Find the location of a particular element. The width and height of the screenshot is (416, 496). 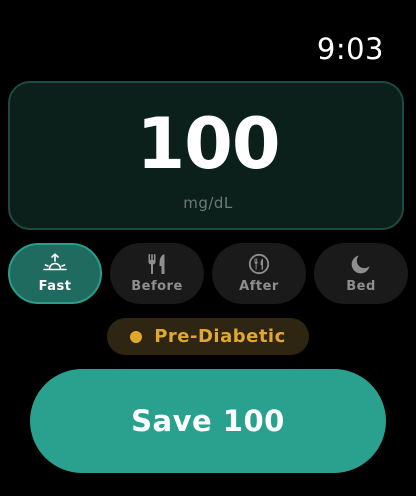

glucose-unit: mg/dL is located at coordinates (208, 203).